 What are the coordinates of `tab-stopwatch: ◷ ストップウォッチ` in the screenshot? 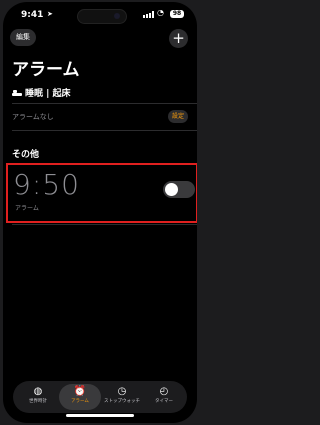 It's located at (122, 397).